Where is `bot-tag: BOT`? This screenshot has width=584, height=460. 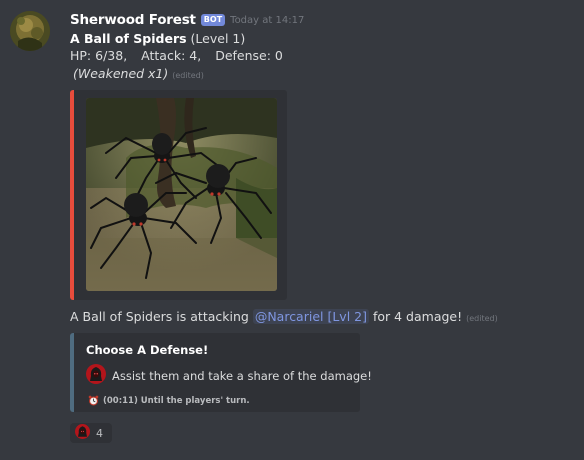
bot-tag: BOT is located at coordinates (213, 20).